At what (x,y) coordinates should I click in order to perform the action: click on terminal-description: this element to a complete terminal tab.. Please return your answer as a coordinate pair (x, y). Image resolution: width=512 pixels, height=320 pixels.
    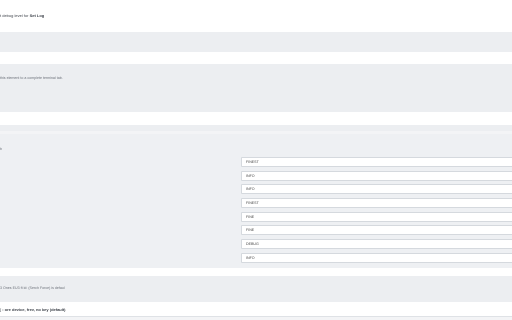
    Looking at the image, I should click on (31, 78).